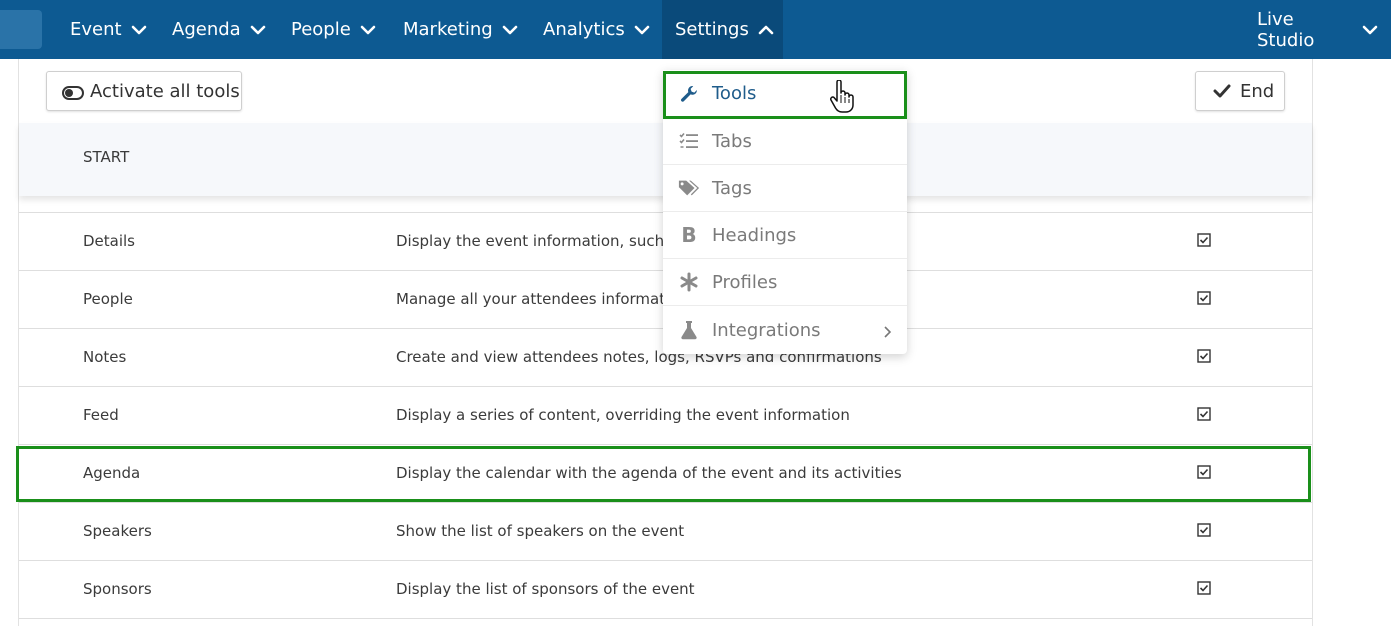 This screenshot has width=1391, height=626. What do you see at coordinates (101, 415) in the screenshot?
I see `tool-name: Feed` at bounding box center [101, 415].